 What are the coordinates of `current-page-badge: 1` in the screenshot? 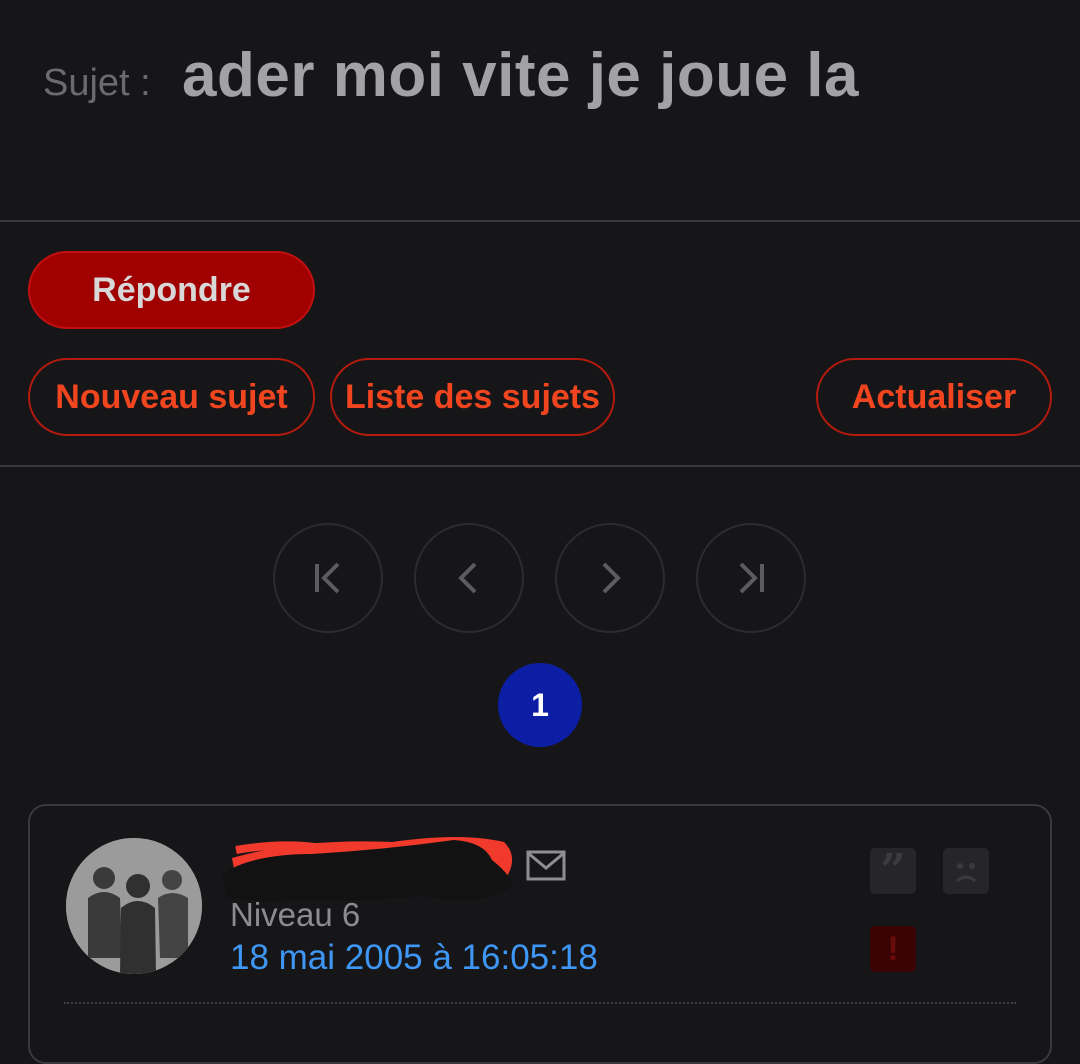 It's located at (540, 705).